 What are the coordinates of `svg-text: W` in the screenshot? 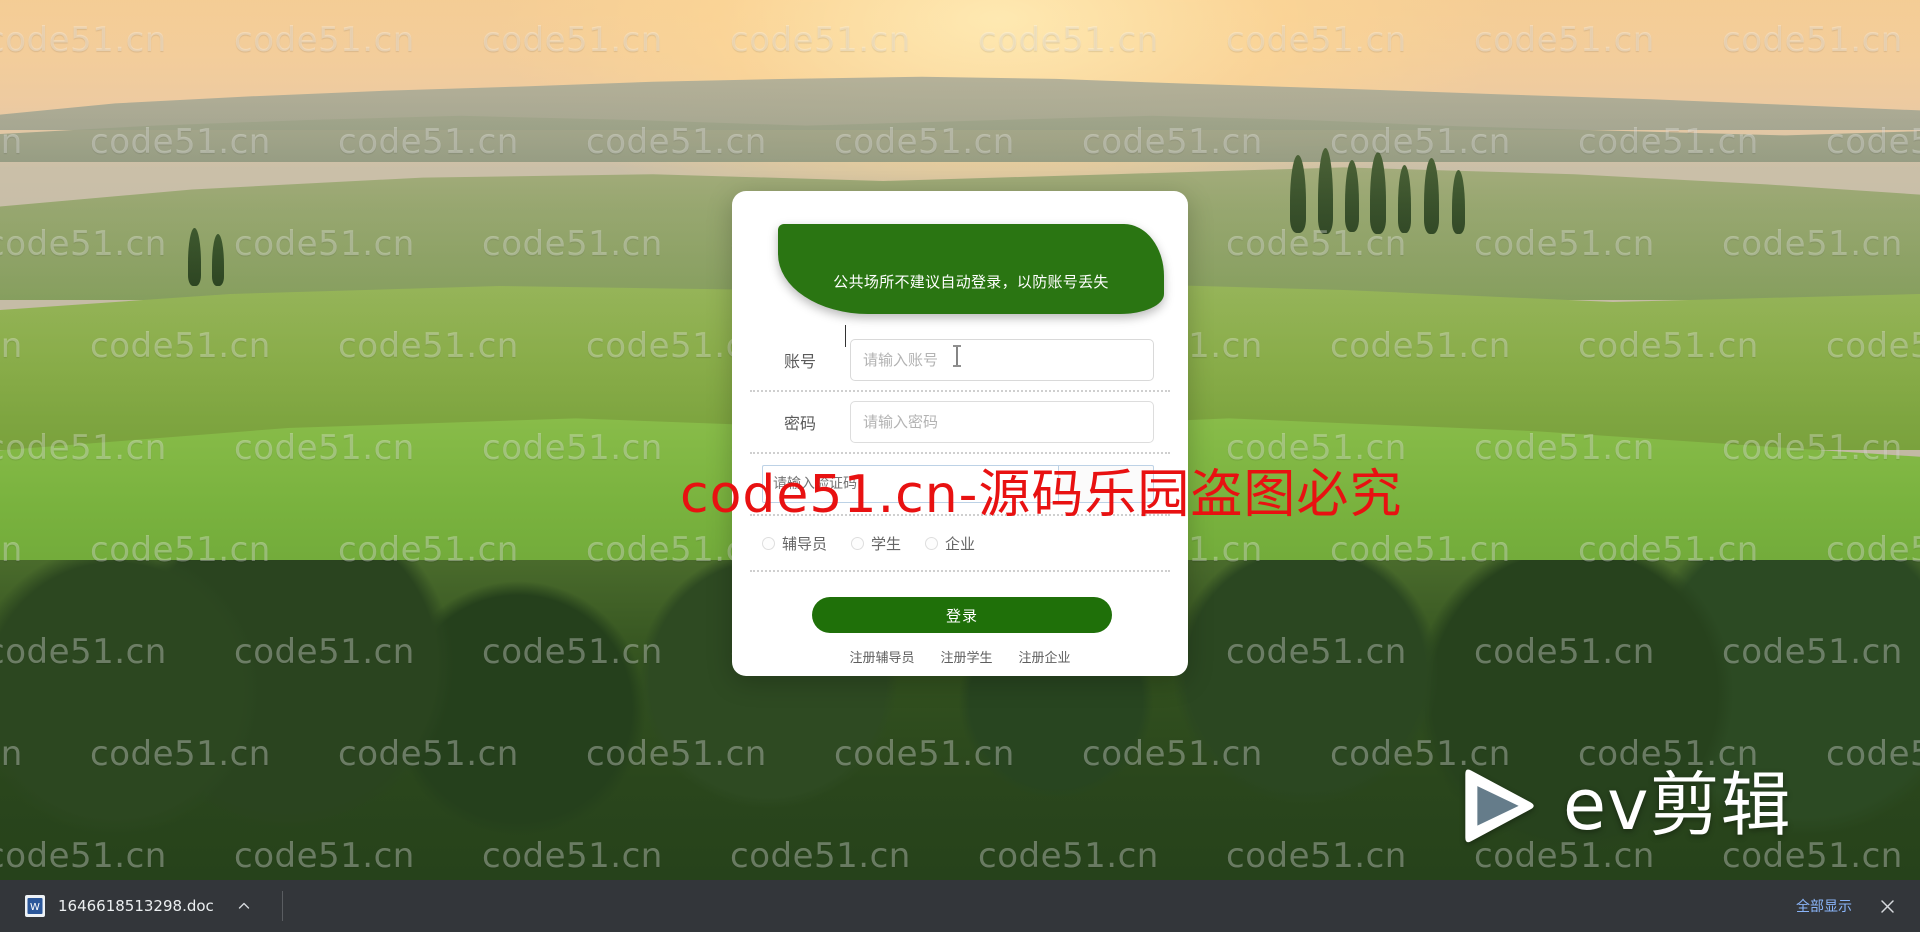 It's located at (35, 907).